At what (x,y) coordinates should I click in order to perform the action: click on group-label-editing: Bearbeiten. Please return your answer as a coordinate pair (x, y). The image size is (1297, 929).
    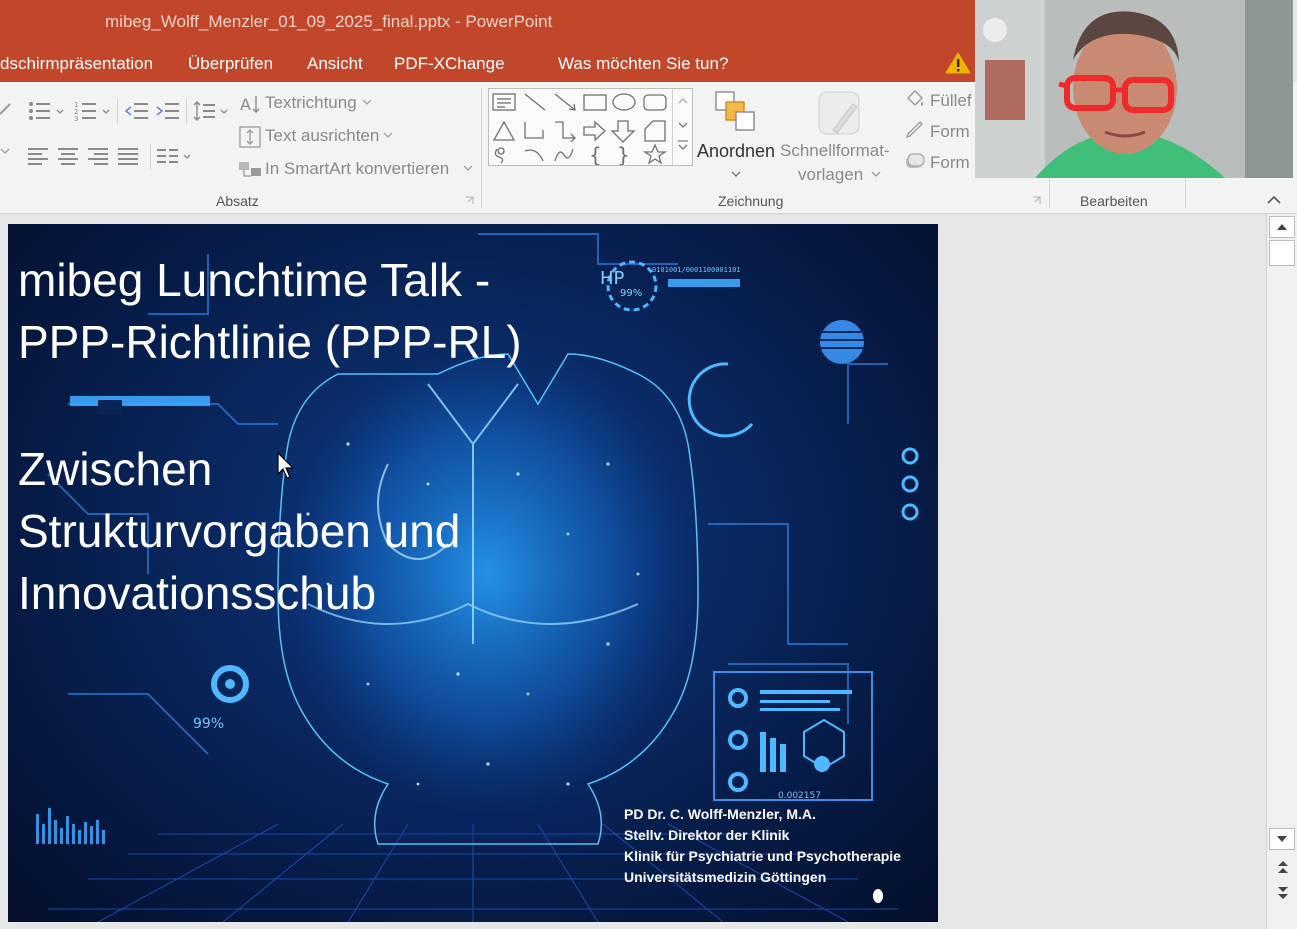
    Looking at the image, I should click on (1114, 201).